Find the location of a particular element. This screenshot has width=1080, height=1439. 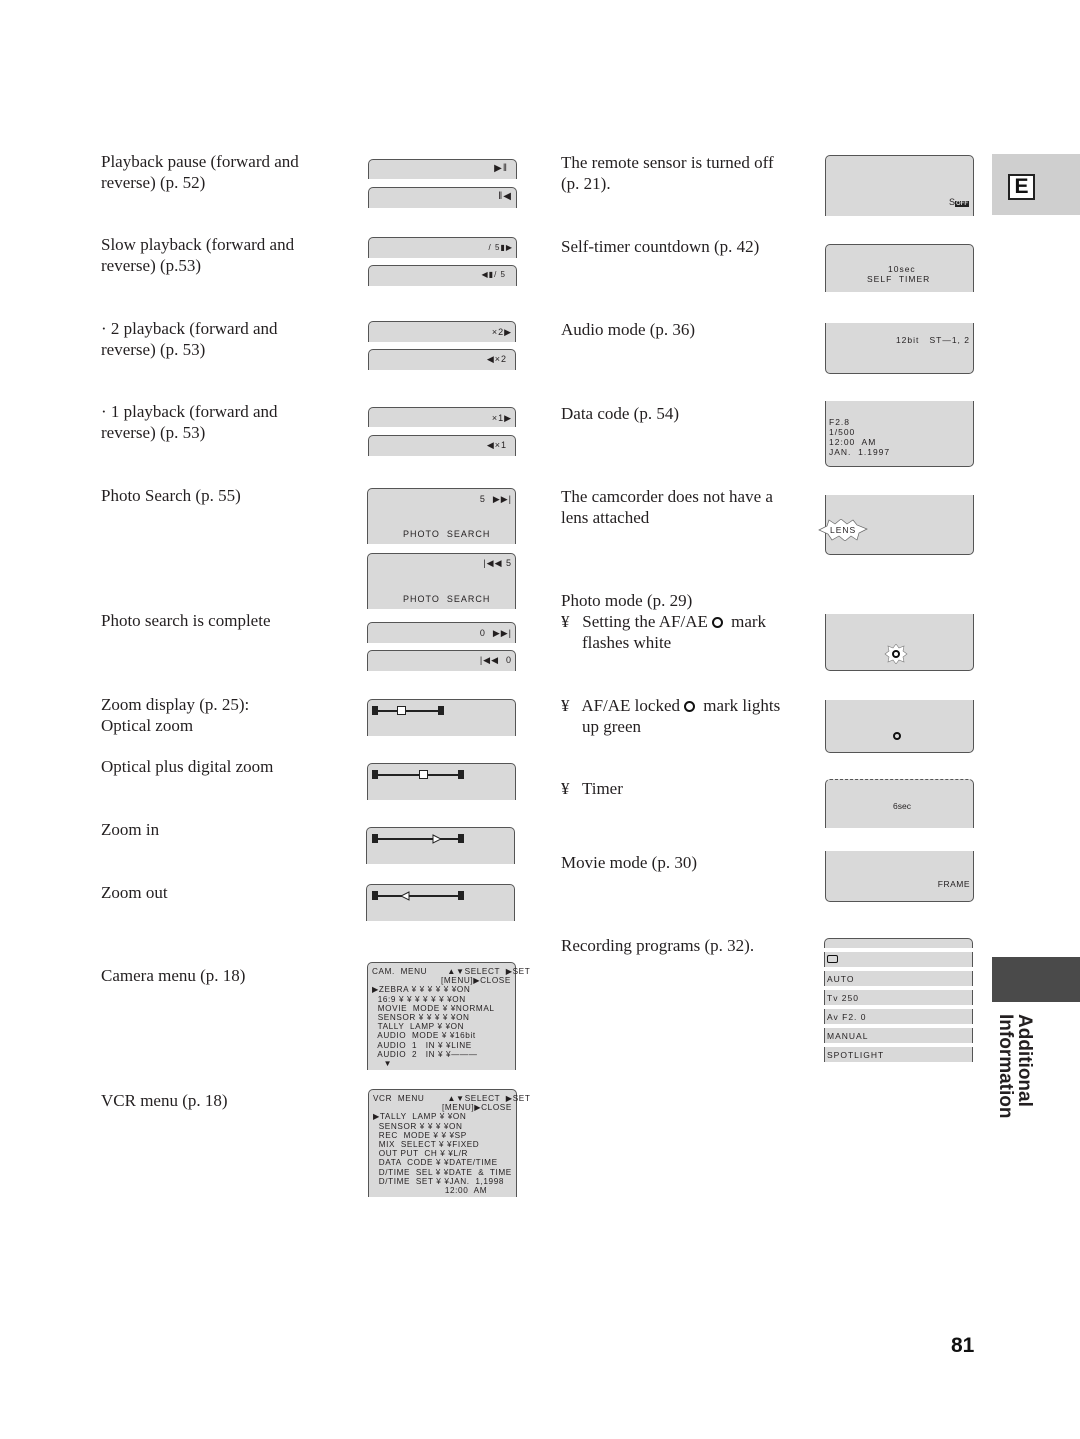

audio-mode-indicator: 12bit ST—1, 2 is located at coordinates (932, 340).